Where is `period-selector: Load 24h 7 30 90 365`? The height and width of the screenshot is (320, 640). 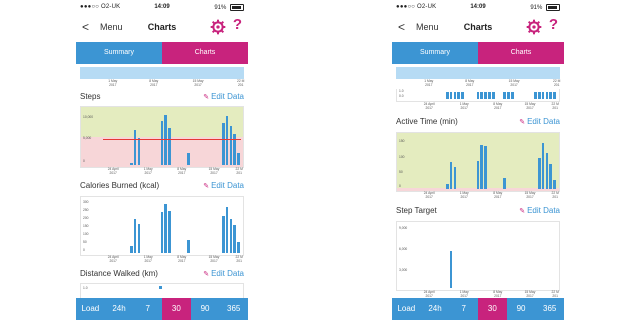 period-selector: Load 24h 7 30 90 365 is located at coordinates (162, 309).